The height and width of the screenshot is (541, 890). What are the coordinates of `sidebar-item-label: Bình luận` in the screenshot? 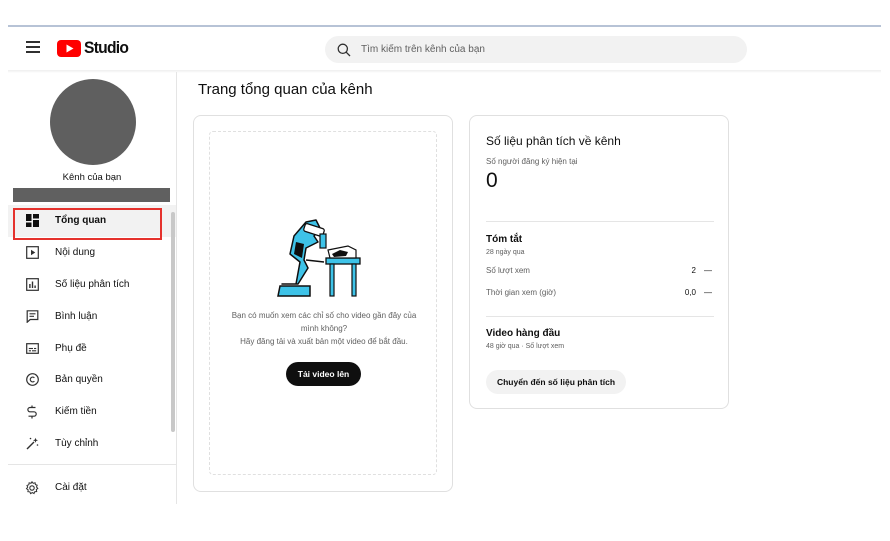 It's located at (76, 316).